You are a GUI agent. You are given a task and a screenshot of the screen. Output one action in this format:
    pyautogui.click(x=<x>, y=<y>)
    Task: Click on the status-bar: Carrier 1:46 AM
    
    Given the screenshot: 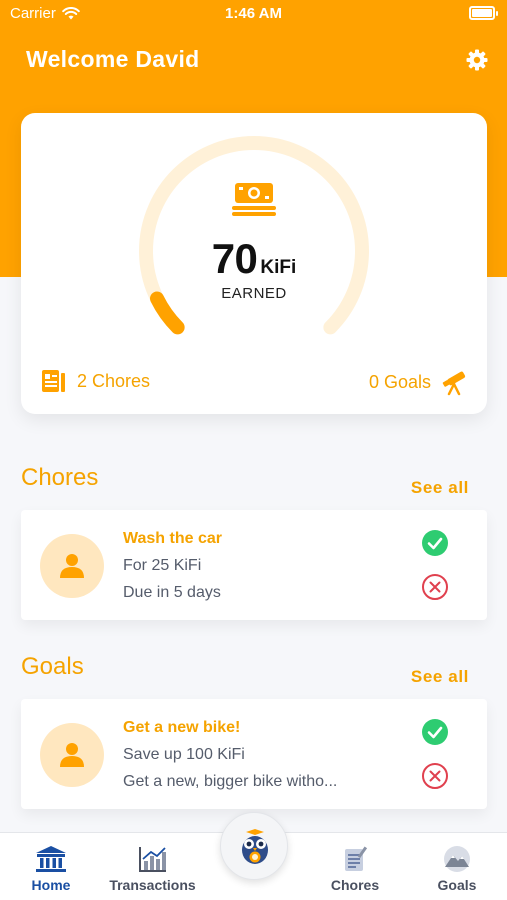 What is the action you would take?
    pyautogui.click(x=253, y=14)
    